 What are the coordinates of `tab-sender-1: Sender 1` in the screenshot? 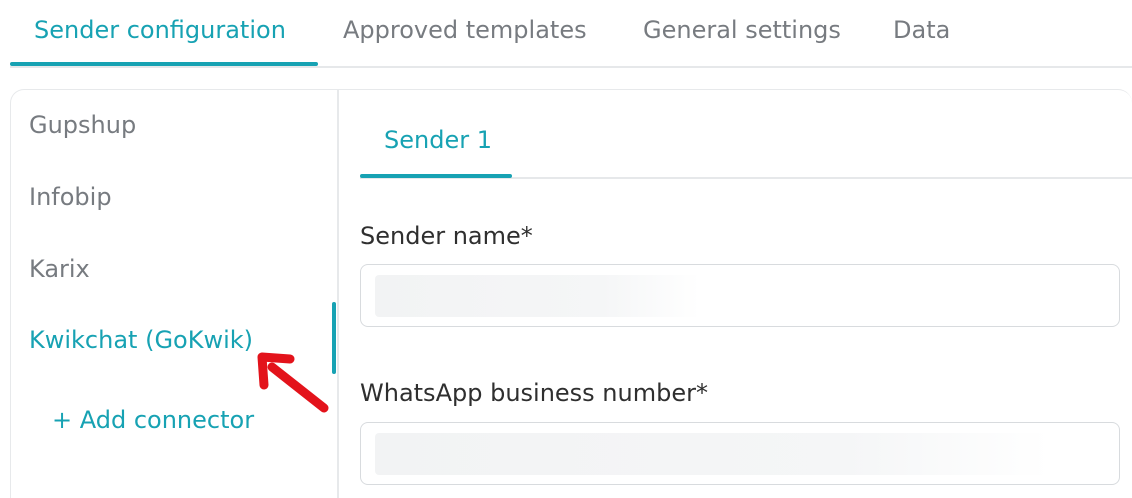 It's located at (438, 140).